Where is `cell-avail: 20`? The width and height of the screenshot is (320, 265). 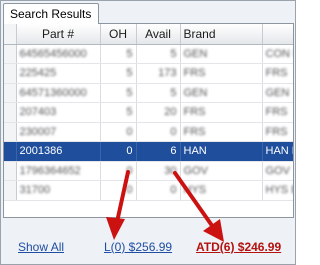 cell-avail: 20 is located at coordinates (158, 112).